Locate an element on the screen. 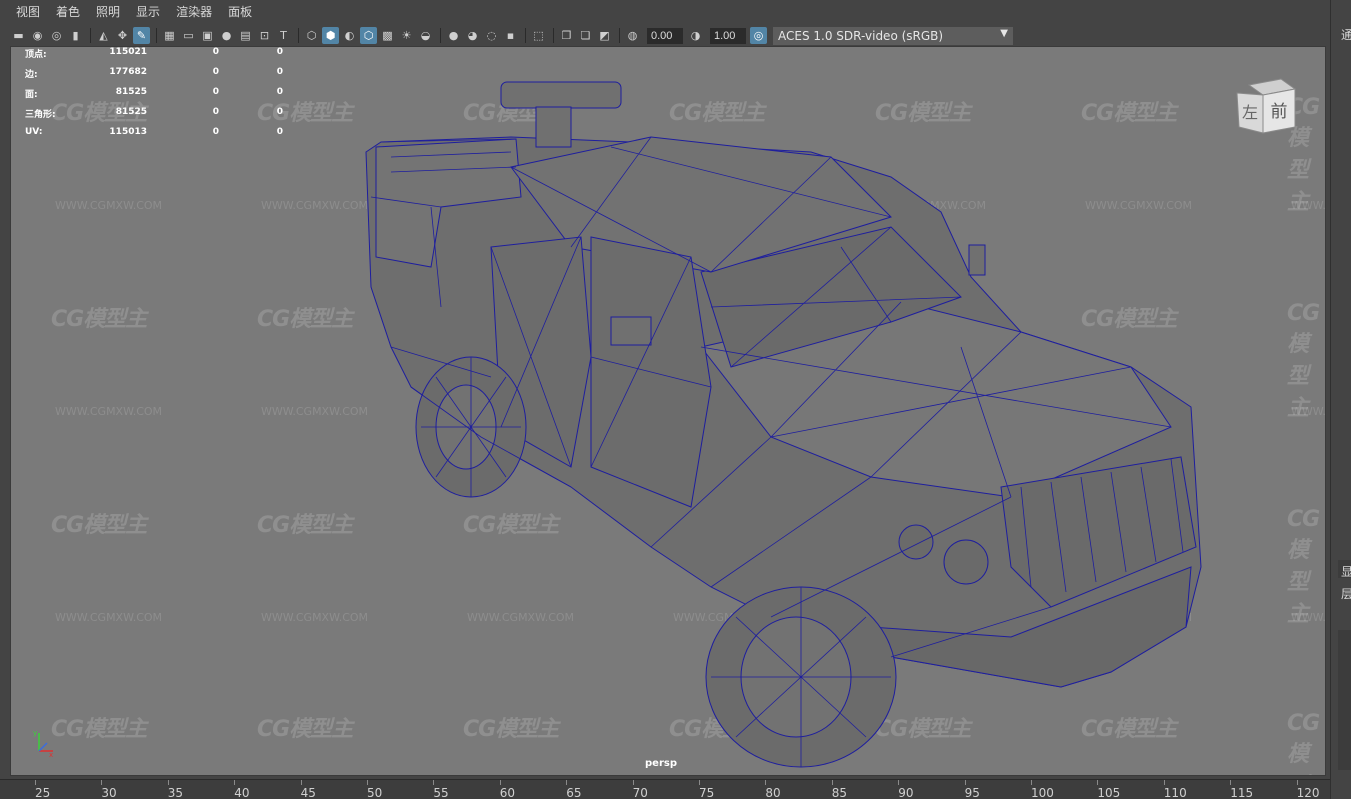  menu-view: 视图 is located at coordinates (28, 12).